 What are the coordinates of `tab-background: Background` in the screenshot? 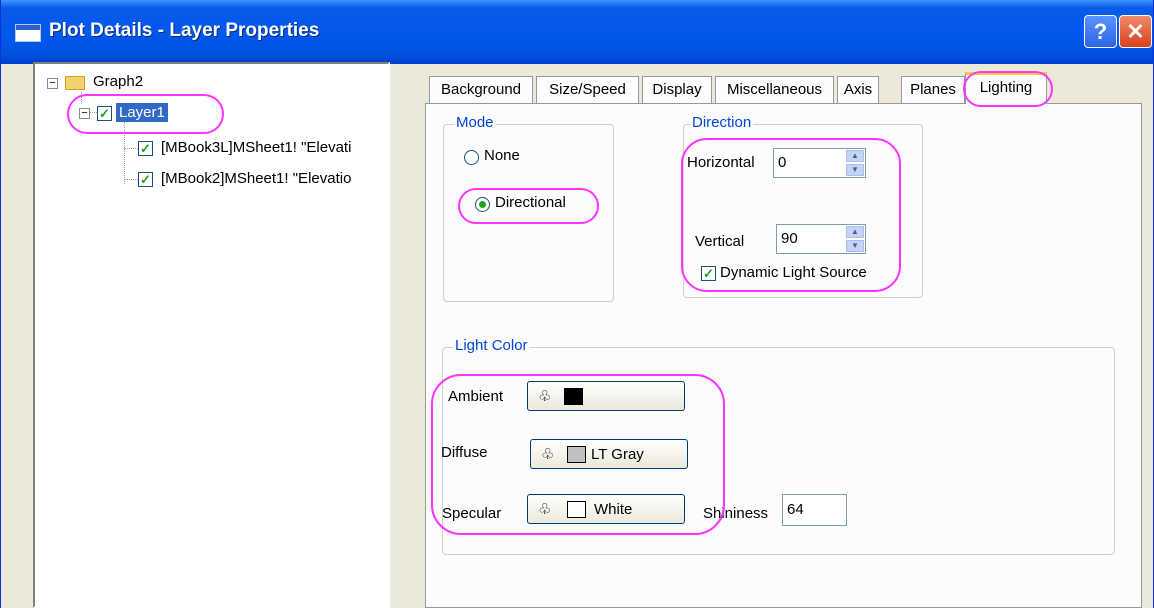 It's located at (481, 89).